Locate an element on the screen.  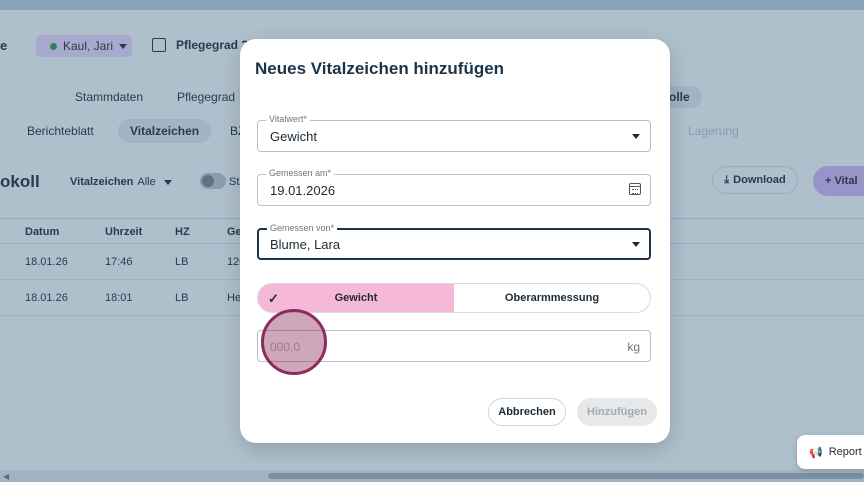
cancel-button: Abbrechen is located at coordinates (527, 412).